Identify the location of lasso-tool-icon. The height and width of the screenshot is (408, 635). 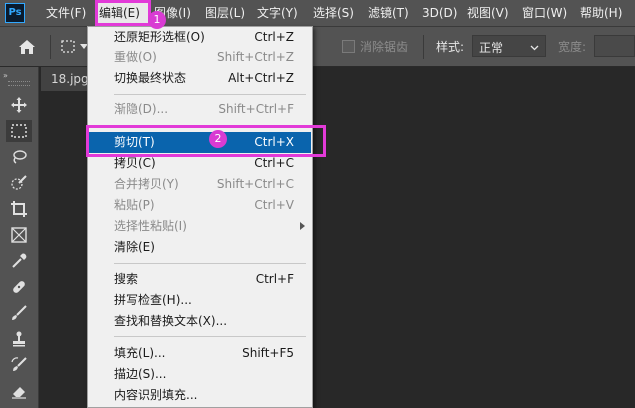
(19, 157).